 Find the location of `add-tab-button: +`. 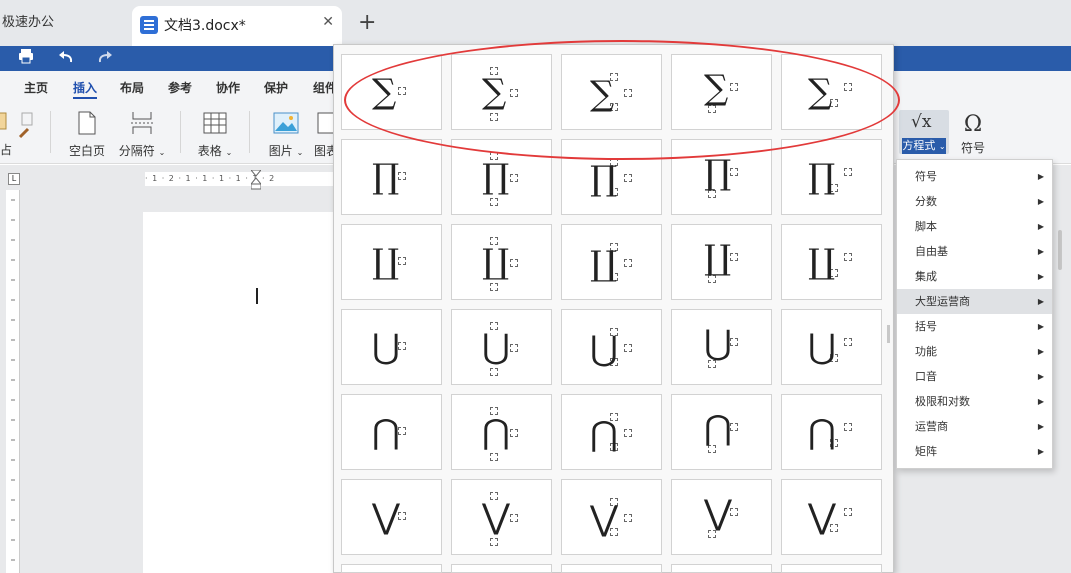

add-tab-button: + is located at coordinates (367, 22).